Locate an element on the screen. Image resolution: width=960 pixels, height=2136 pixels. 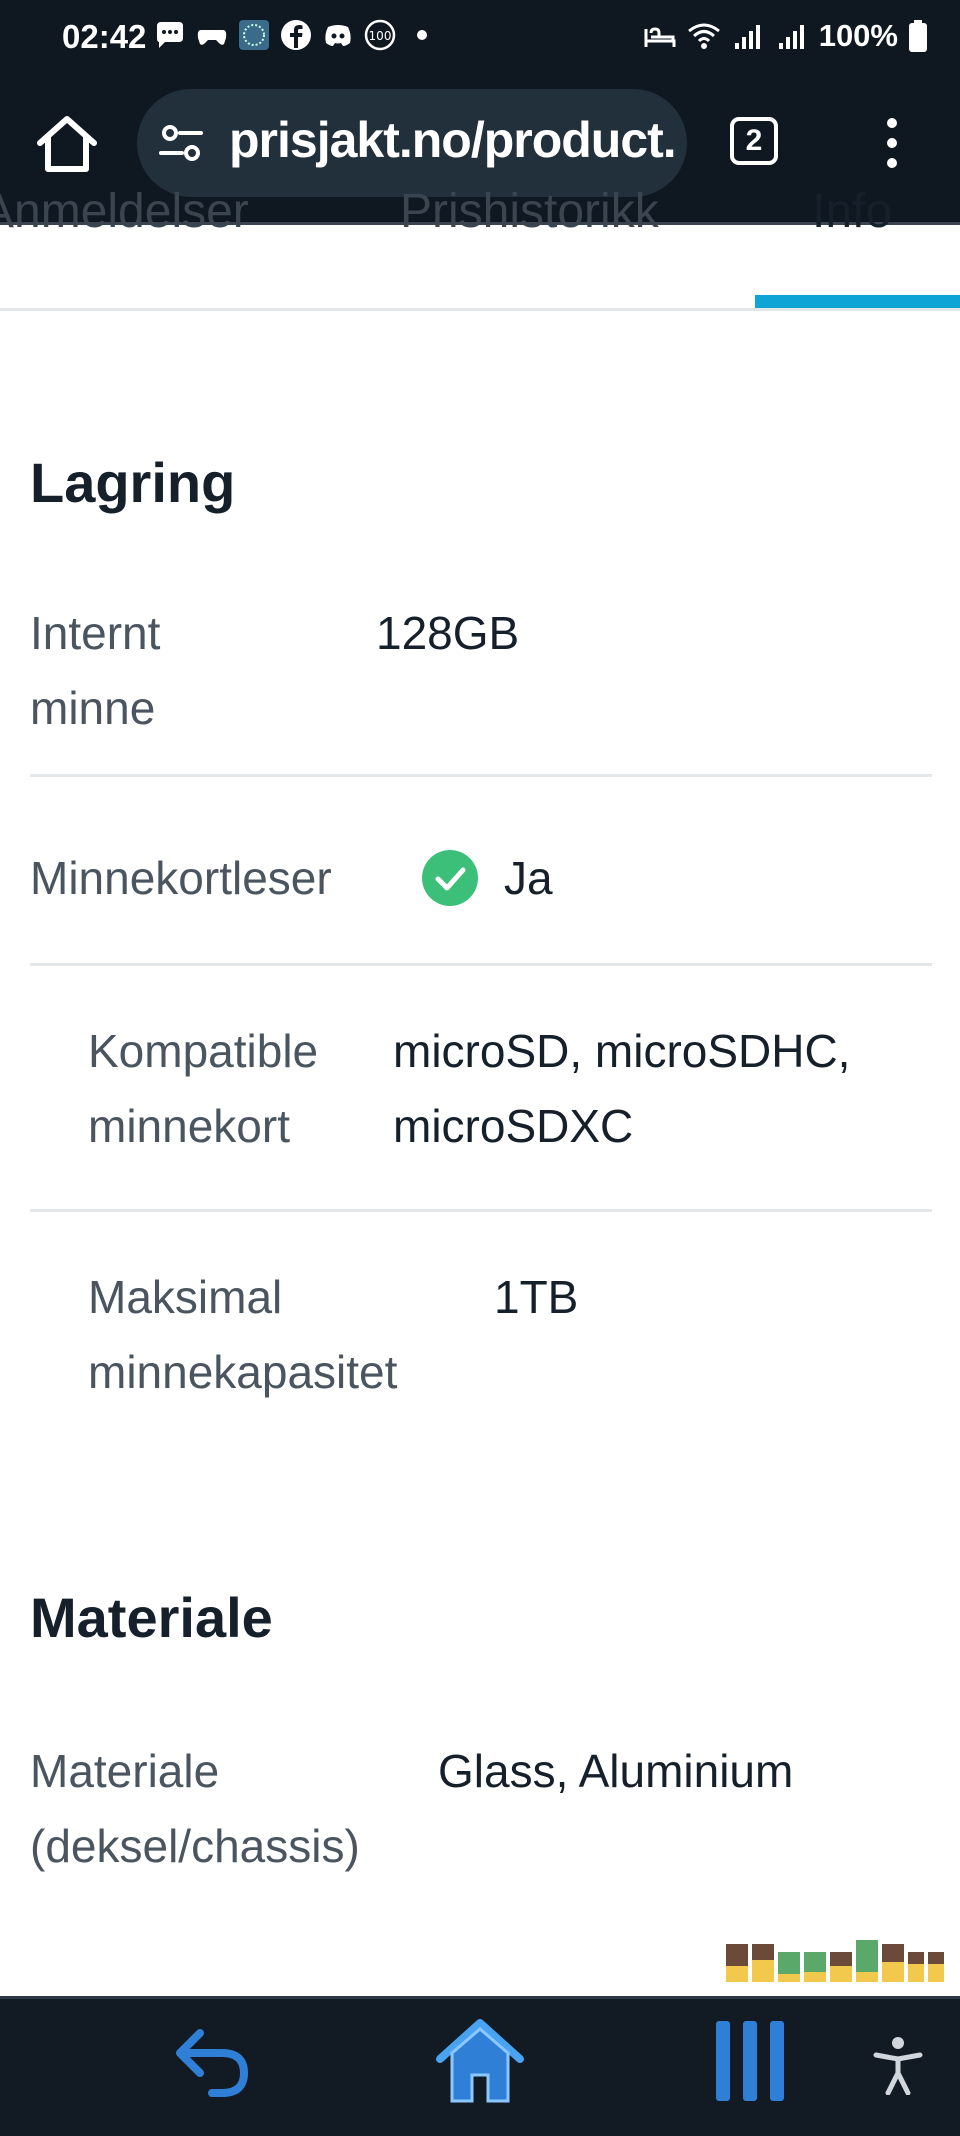
address-bar: prisjakt.no/product. is located at coordinates (412, 143).